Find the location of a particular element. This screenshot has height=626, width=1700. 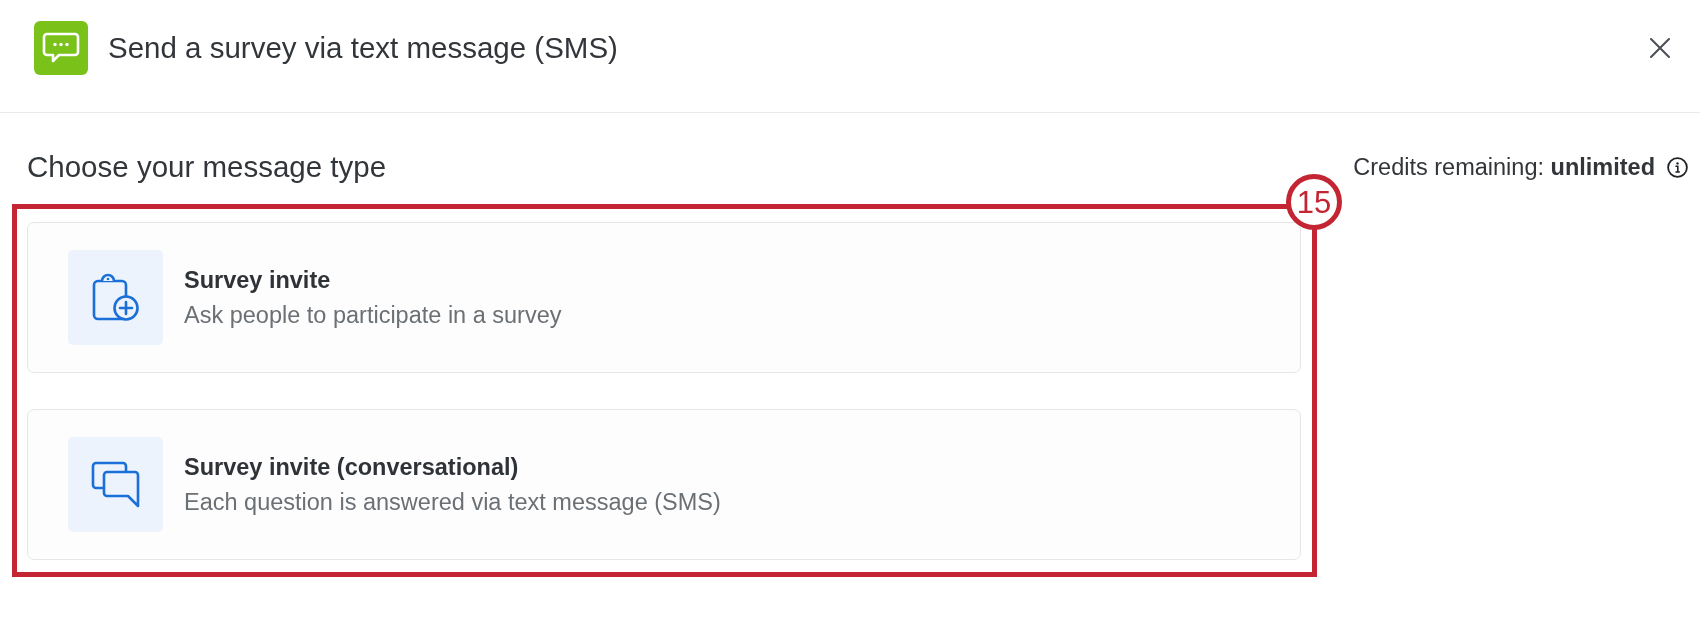

card-description: Ask people to participate in a survey is located at coordinates (373, 315).